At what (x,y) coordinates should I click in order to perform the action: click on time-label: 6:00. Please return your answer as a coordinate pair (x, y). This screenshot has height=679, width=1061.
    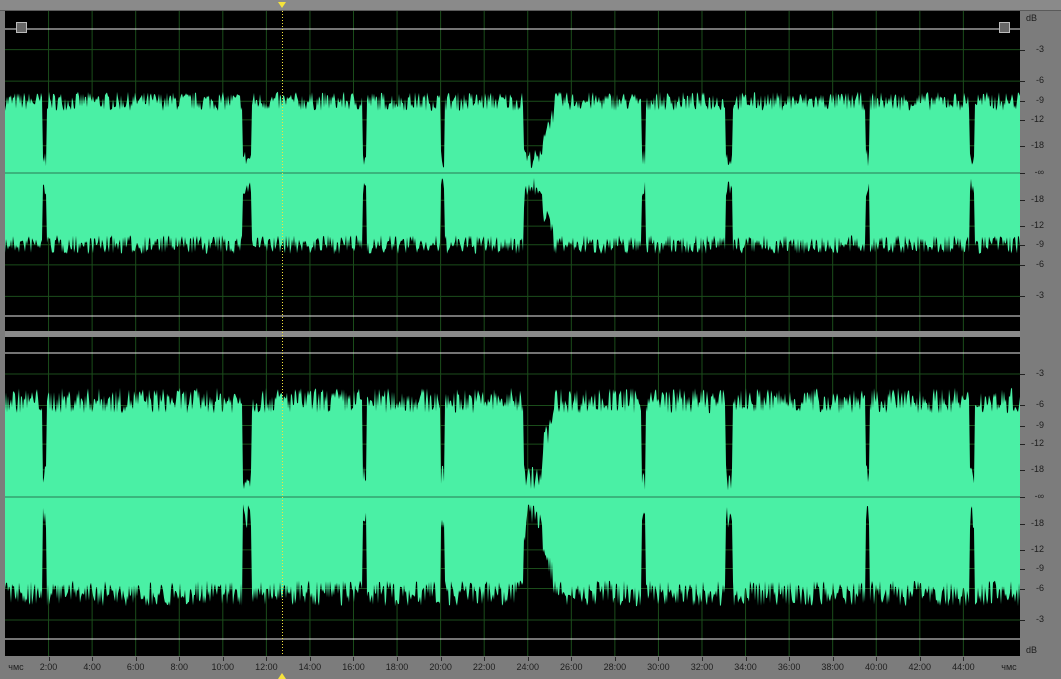
    Looking at the image, I should click on (135, 667).